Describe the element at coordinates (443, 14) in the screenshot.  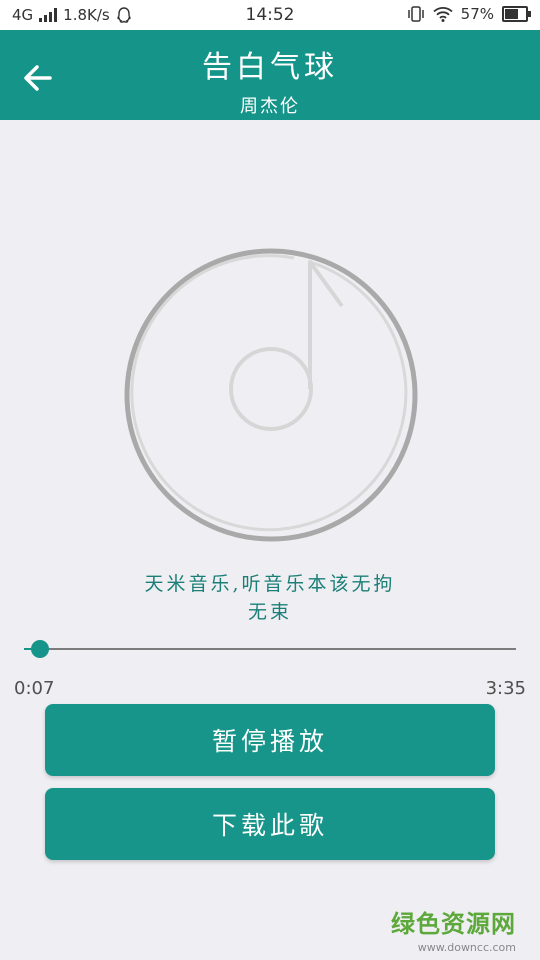
I see `wifi-icon` at that location.